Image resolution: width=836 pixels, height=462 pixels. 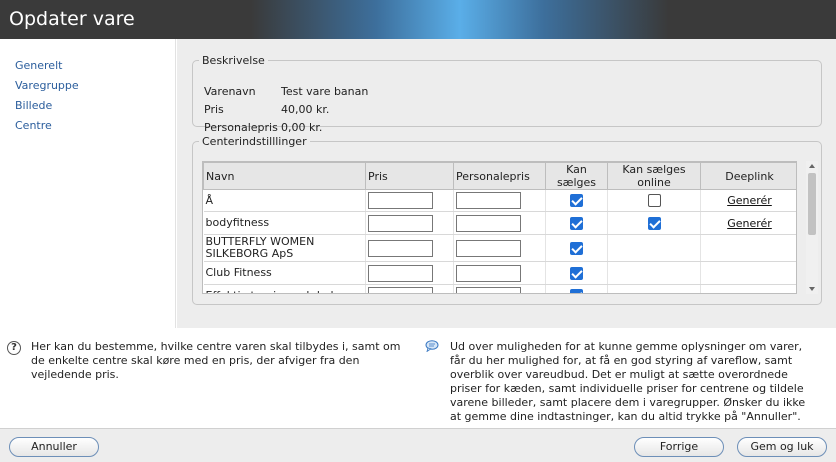 What do you see at coordinates (284, 223) in the screenshot?
I see `center-name: bodyfitness` at bounding box center [284, 223].